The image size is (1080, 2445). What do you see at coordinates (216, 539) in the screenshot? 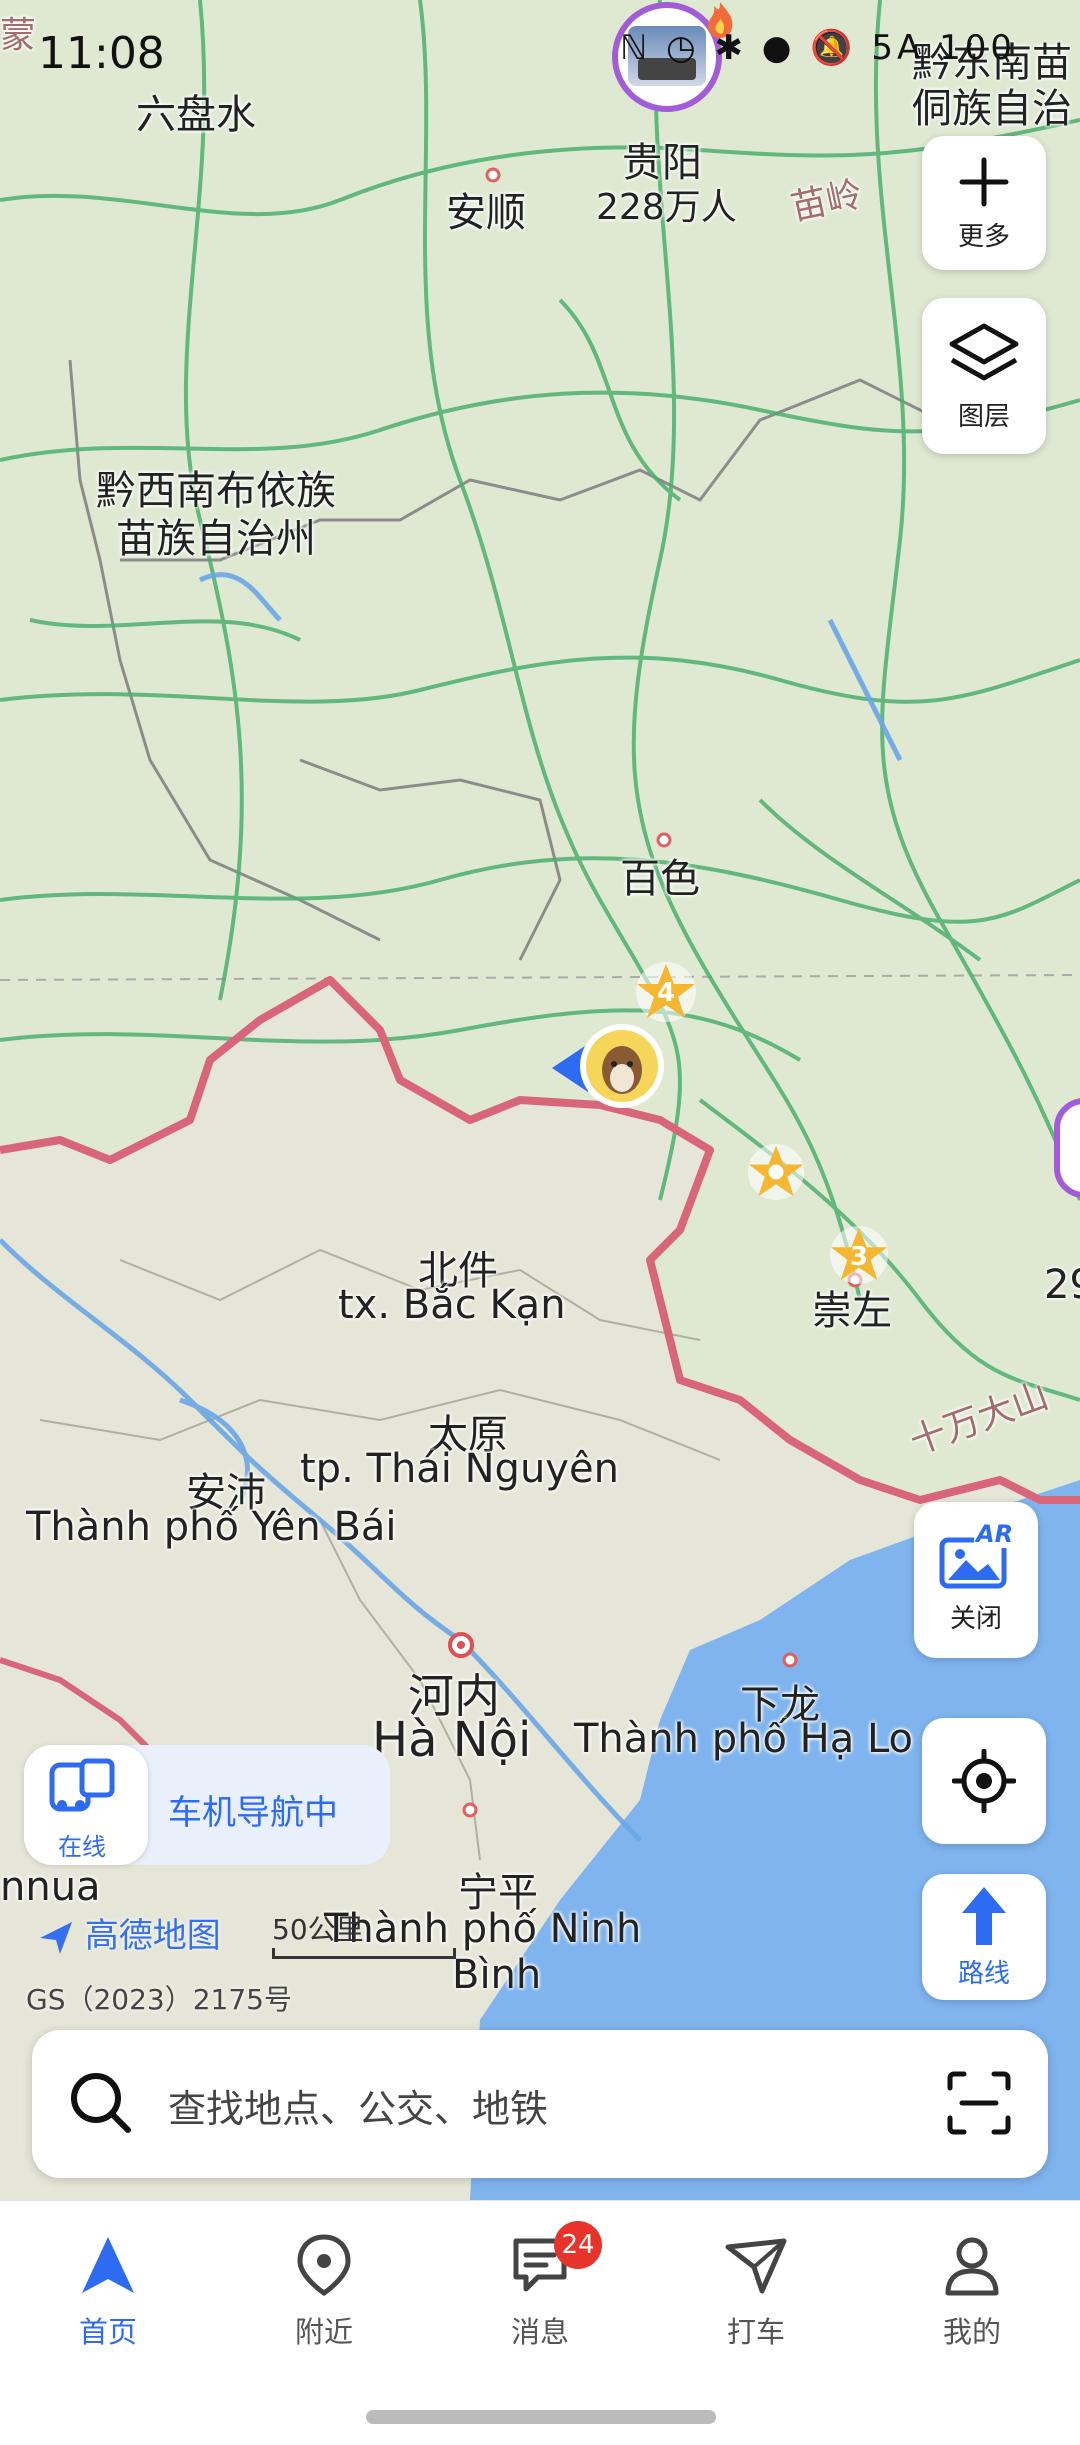
I see `map-label-qianxinan-2: 苗族自治州` at bounding box center [216, 539].